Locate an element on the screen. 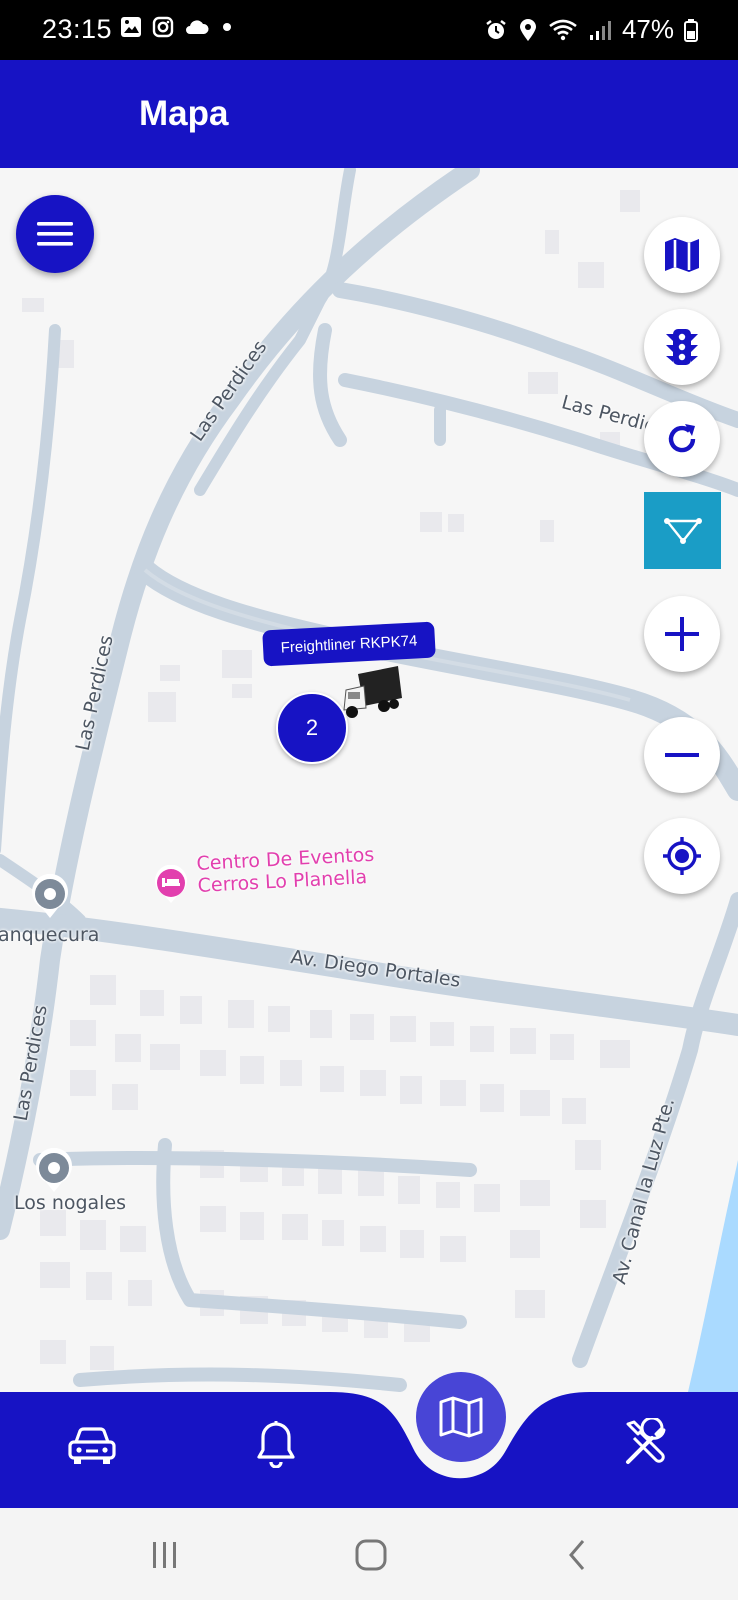 This screenshot has height=1600, width=738. menu-button is located at coordinates (55, 234).